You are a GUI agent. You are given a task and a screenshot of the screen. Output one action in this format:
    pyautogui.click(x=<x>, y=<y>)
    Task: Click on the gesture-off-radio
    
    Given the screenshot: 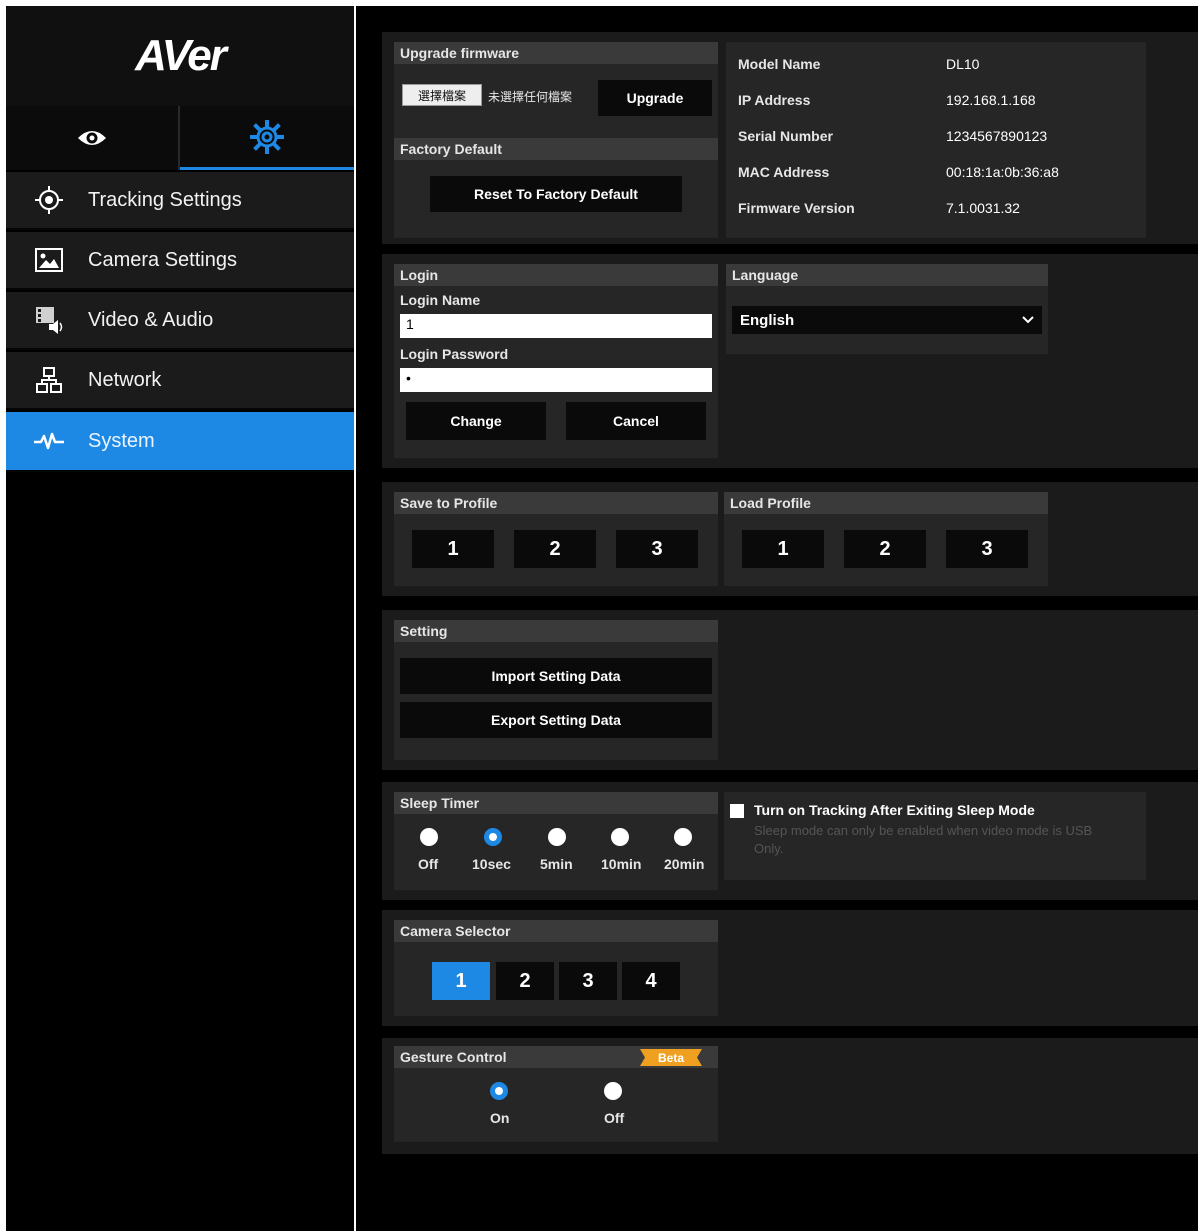 What is the action you would take?
    pyautogui.click(x=613, y=1091)
    